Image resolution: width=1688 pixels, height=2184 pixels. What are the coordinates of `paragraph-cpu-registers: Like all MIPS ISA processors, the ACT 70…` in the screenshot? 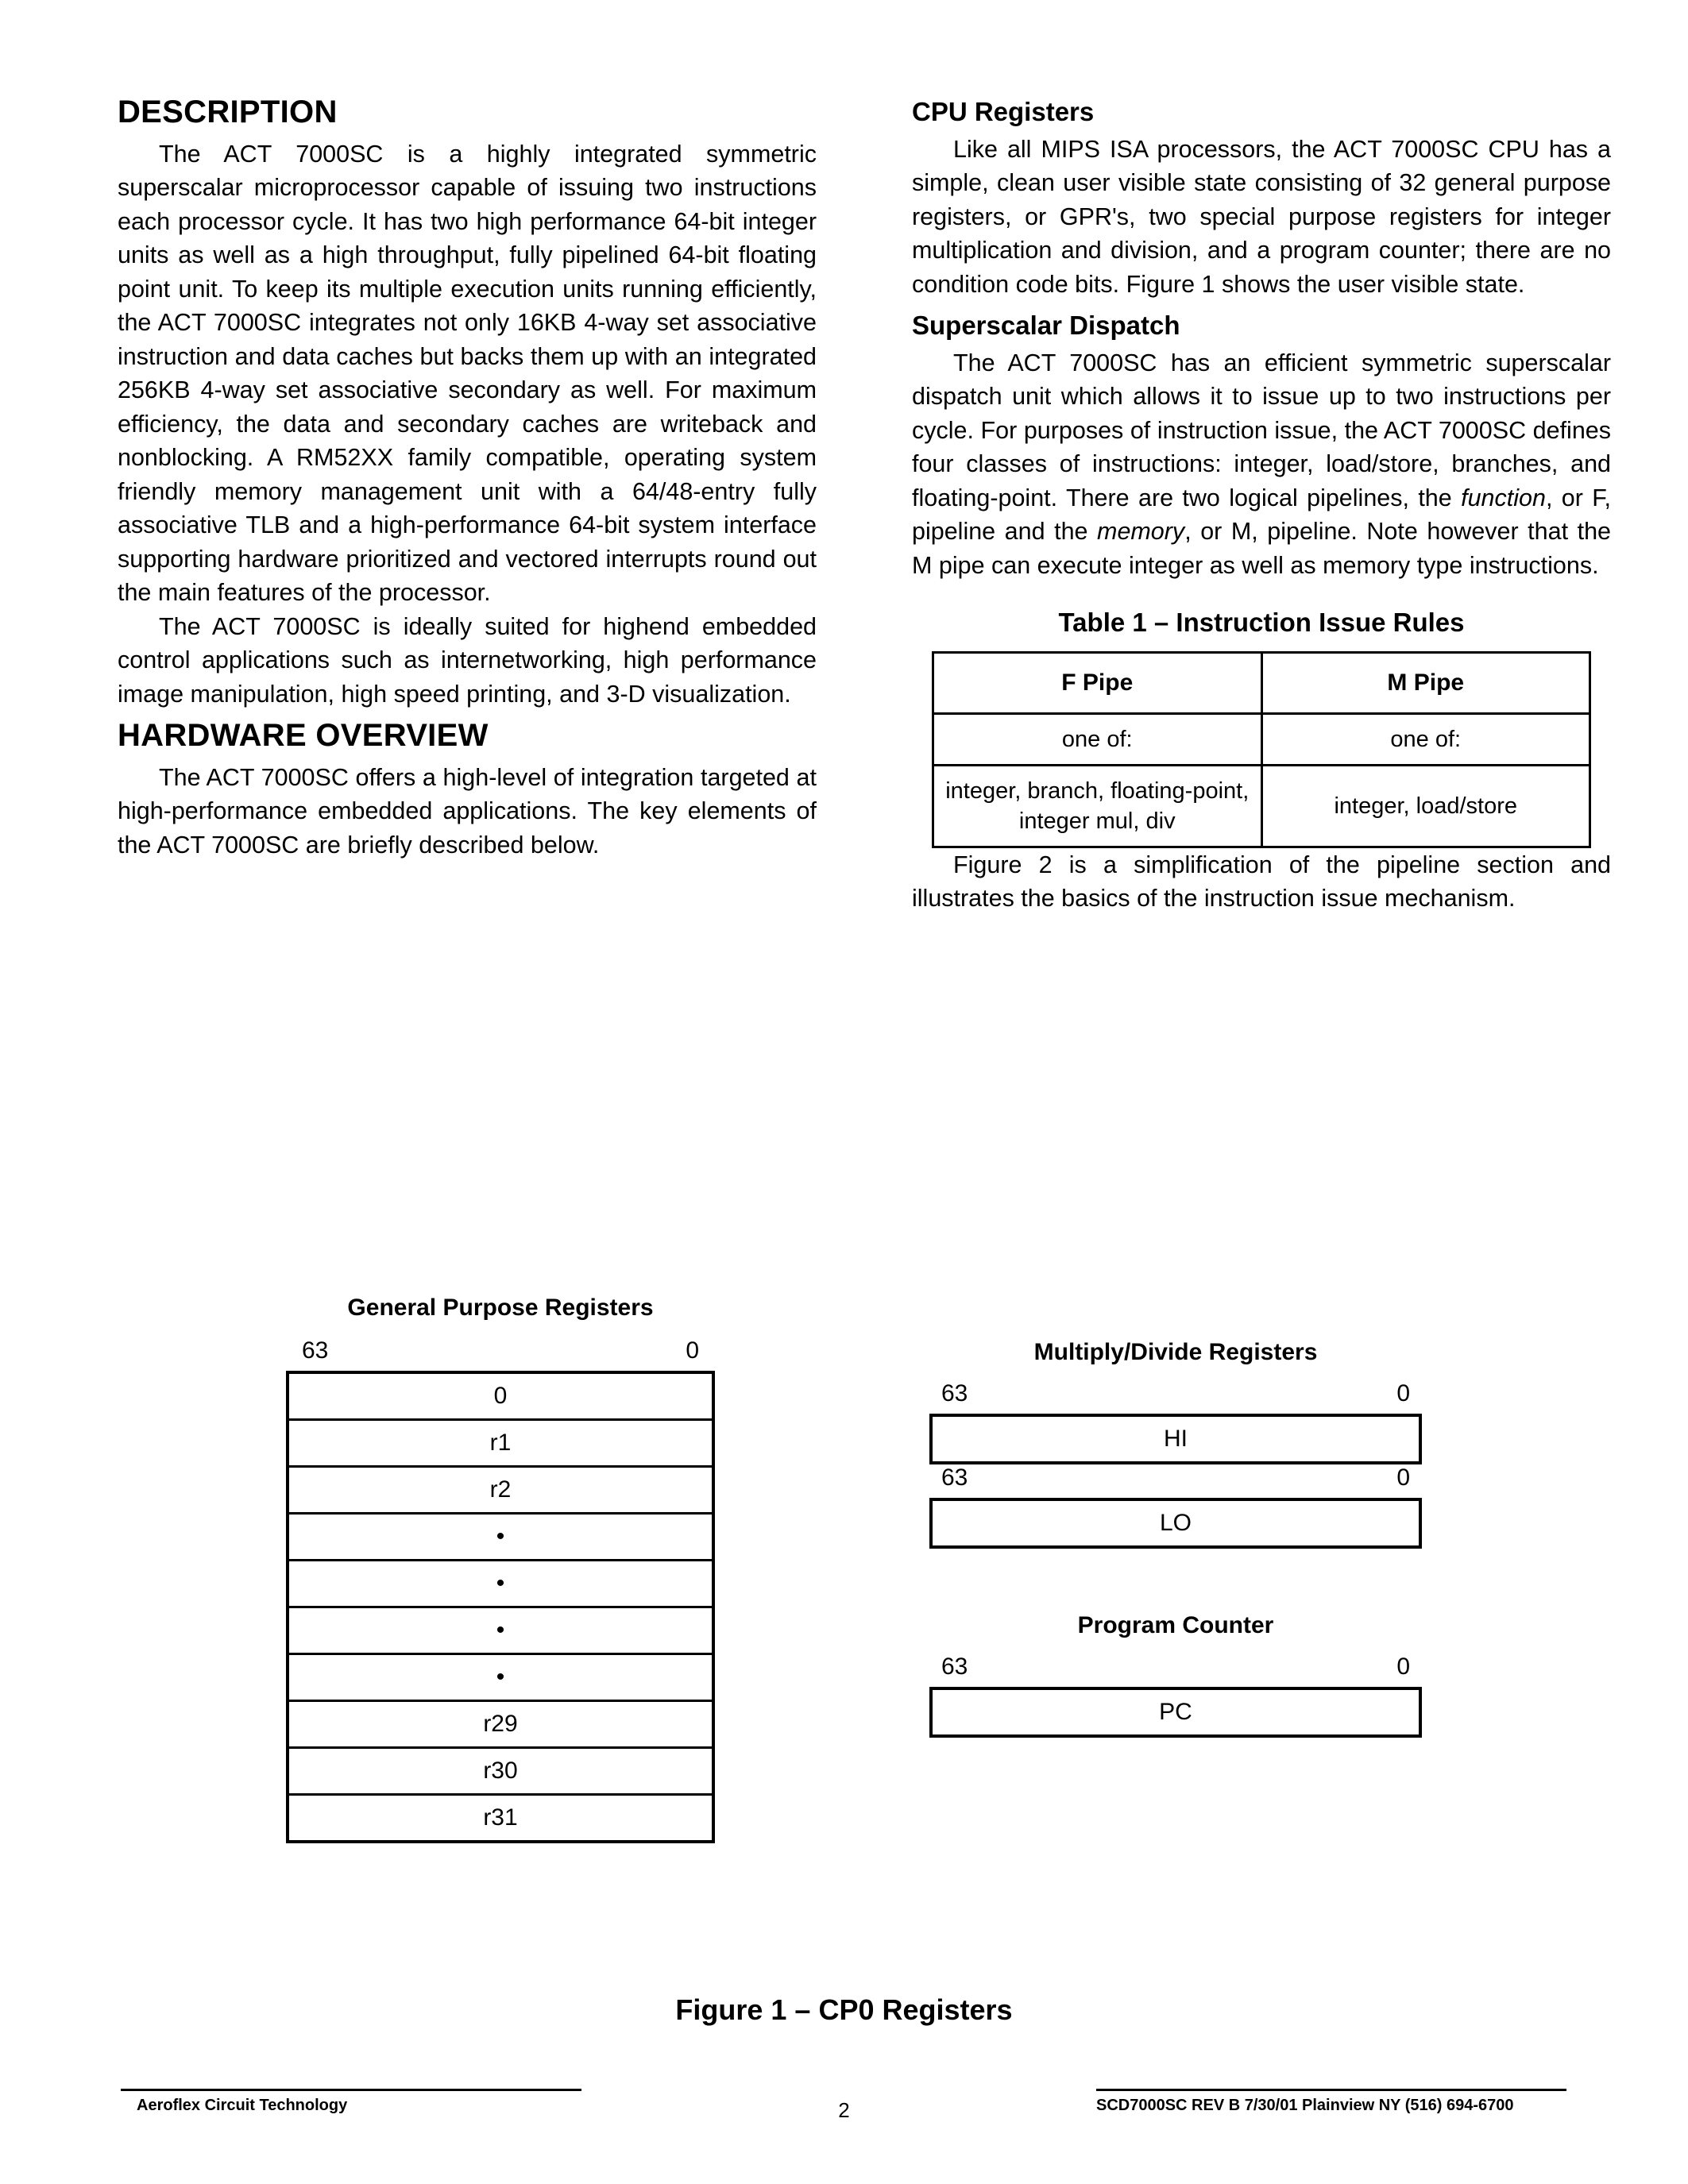 It's located at (1261, 216).